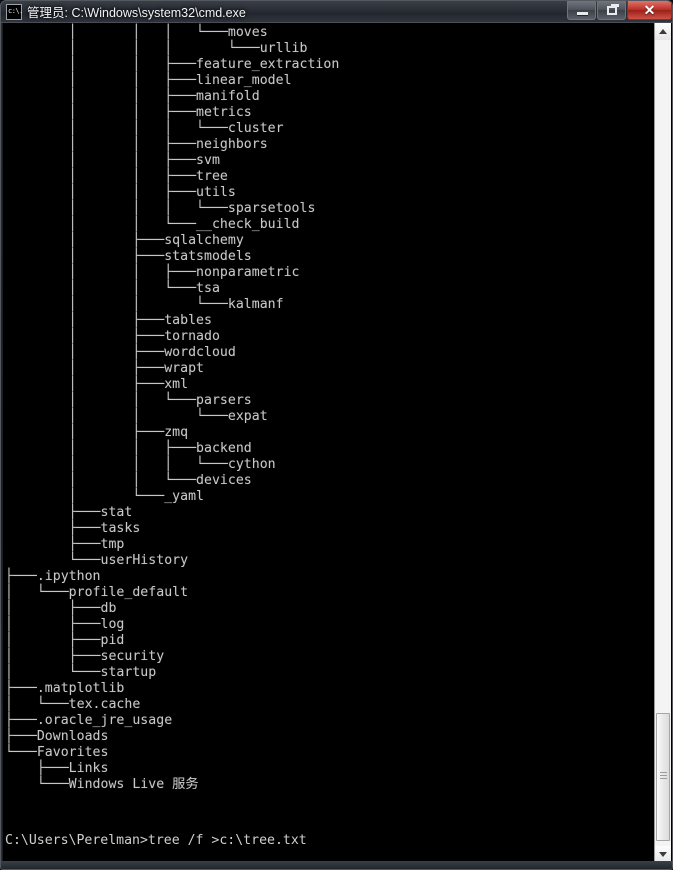 The height and width of the screenshot is (870, 673). I want to click on close-button: ✕, so click(649, 10).